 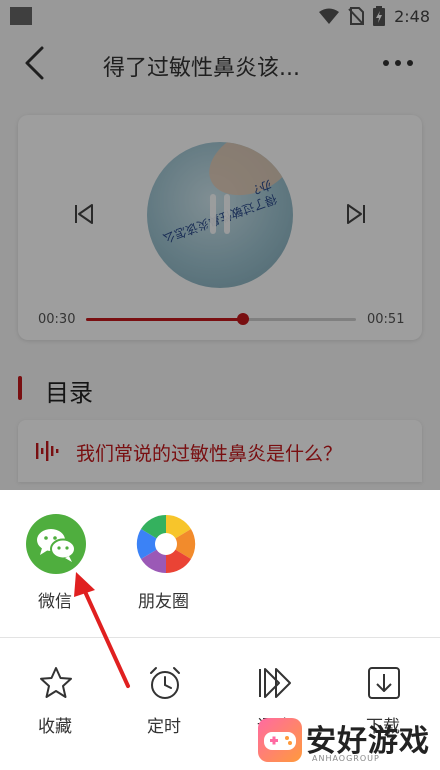 I want to click on favorite-label: 收藏, so click(x=55, y=724).